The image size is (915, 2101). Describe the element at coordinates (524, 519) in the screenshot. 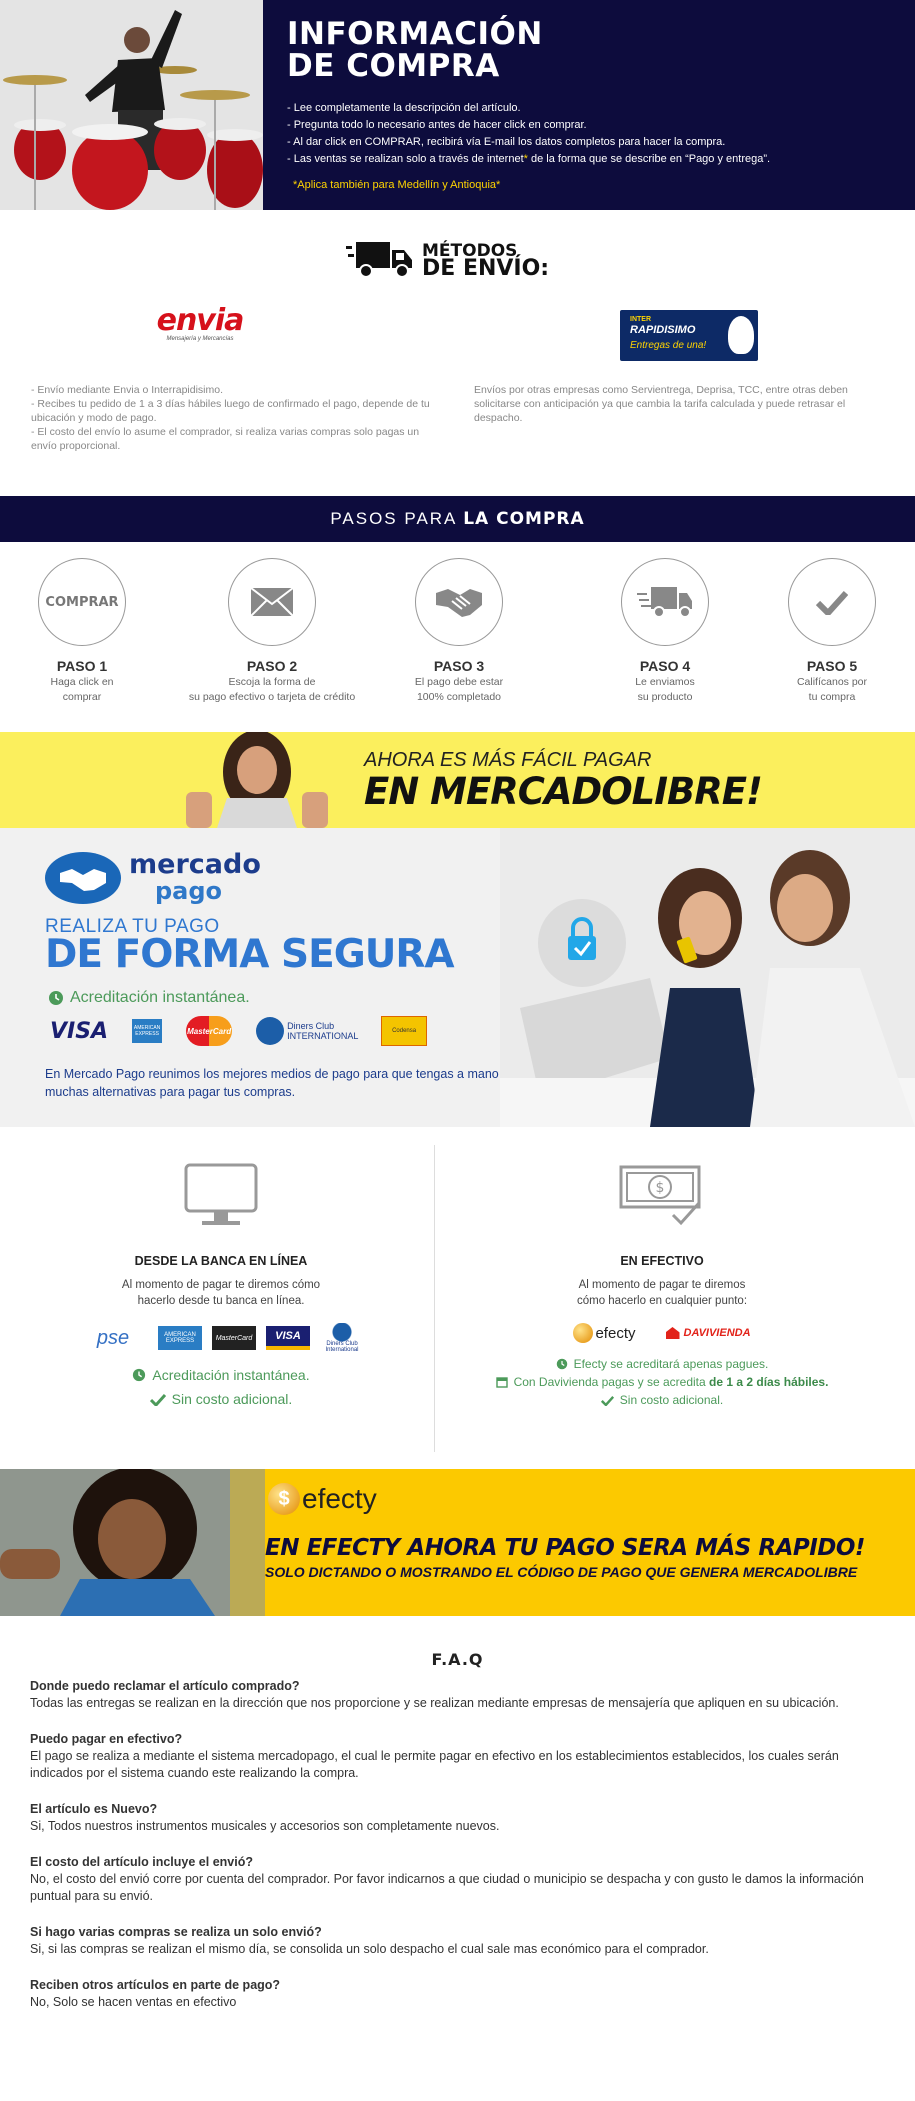

I see `steps-banner-bold: LA COMPRA` at that location.